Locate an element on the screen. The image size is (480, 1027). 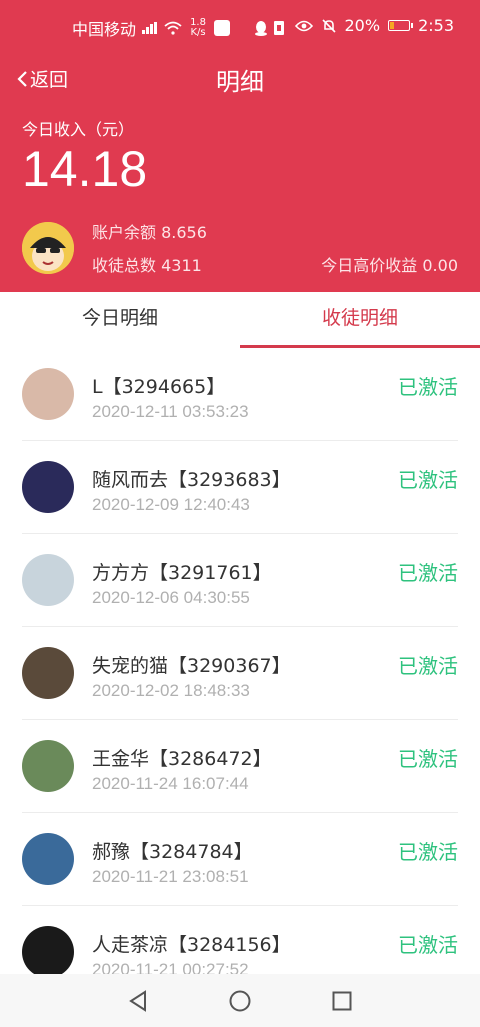
wifi-icon is located at coordinates (173, 28).